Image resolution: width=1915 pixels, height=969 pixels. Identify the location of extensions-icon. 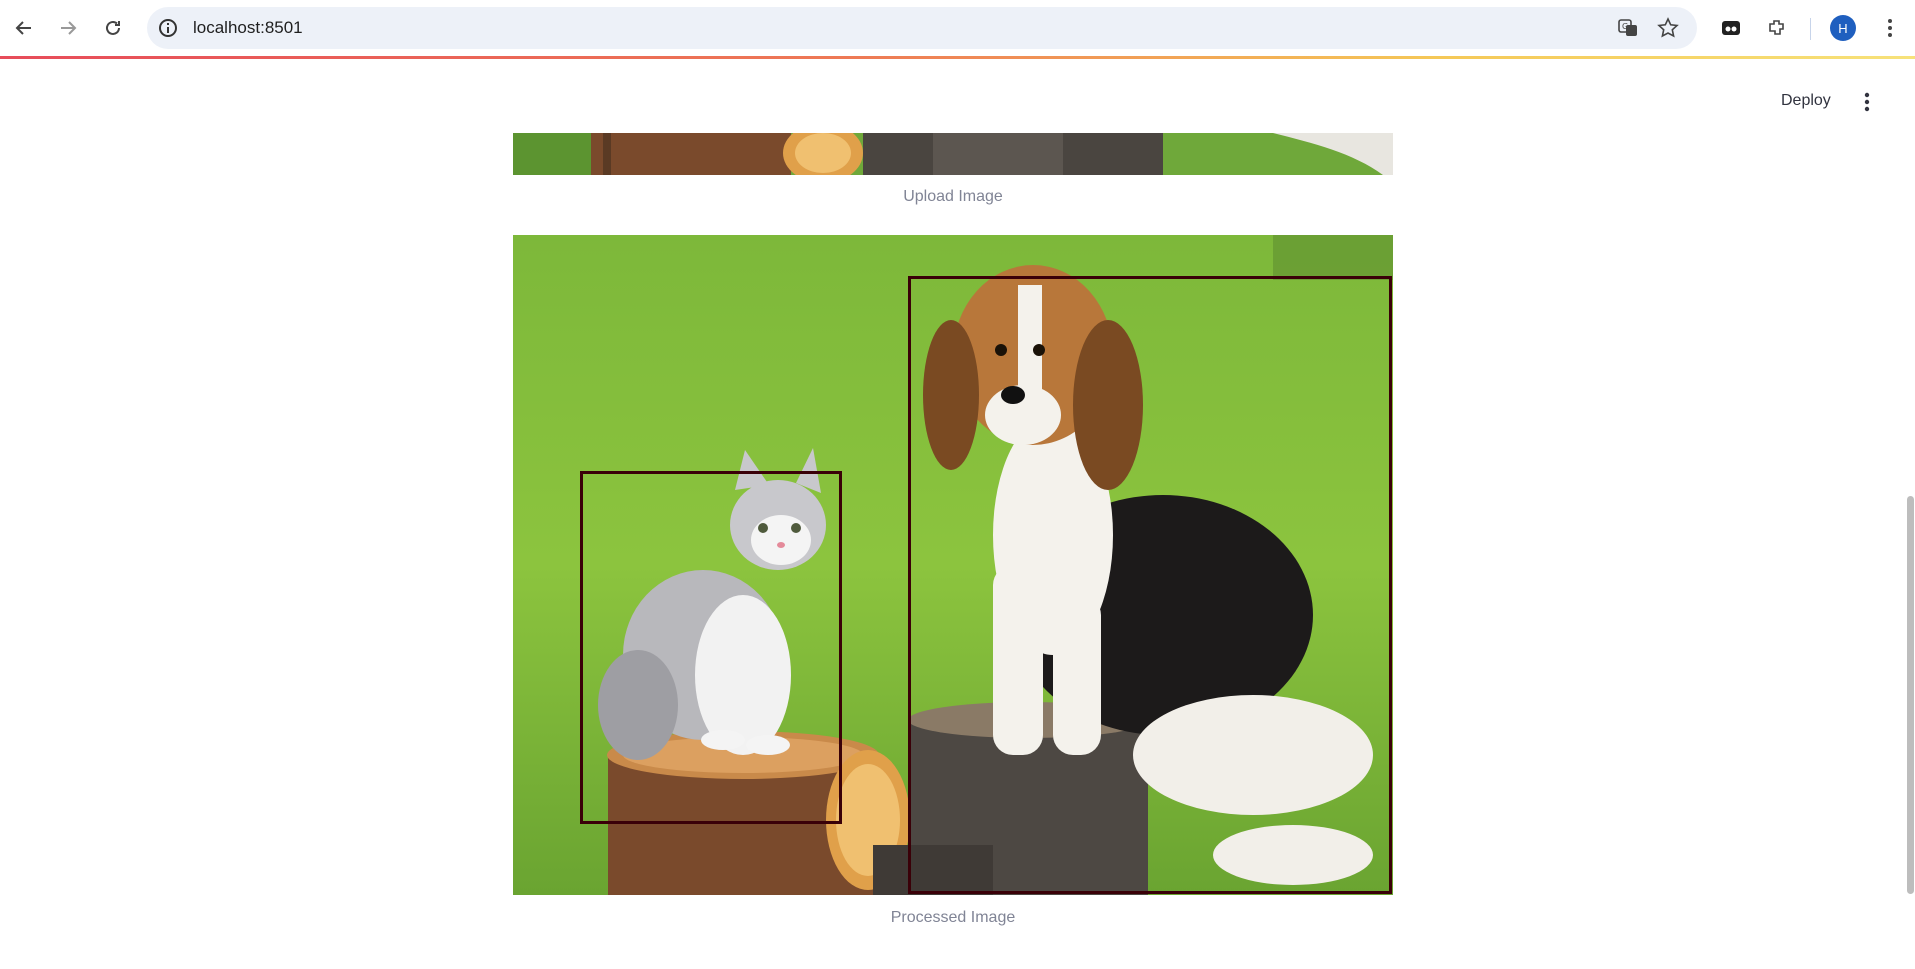
(1777, 28).